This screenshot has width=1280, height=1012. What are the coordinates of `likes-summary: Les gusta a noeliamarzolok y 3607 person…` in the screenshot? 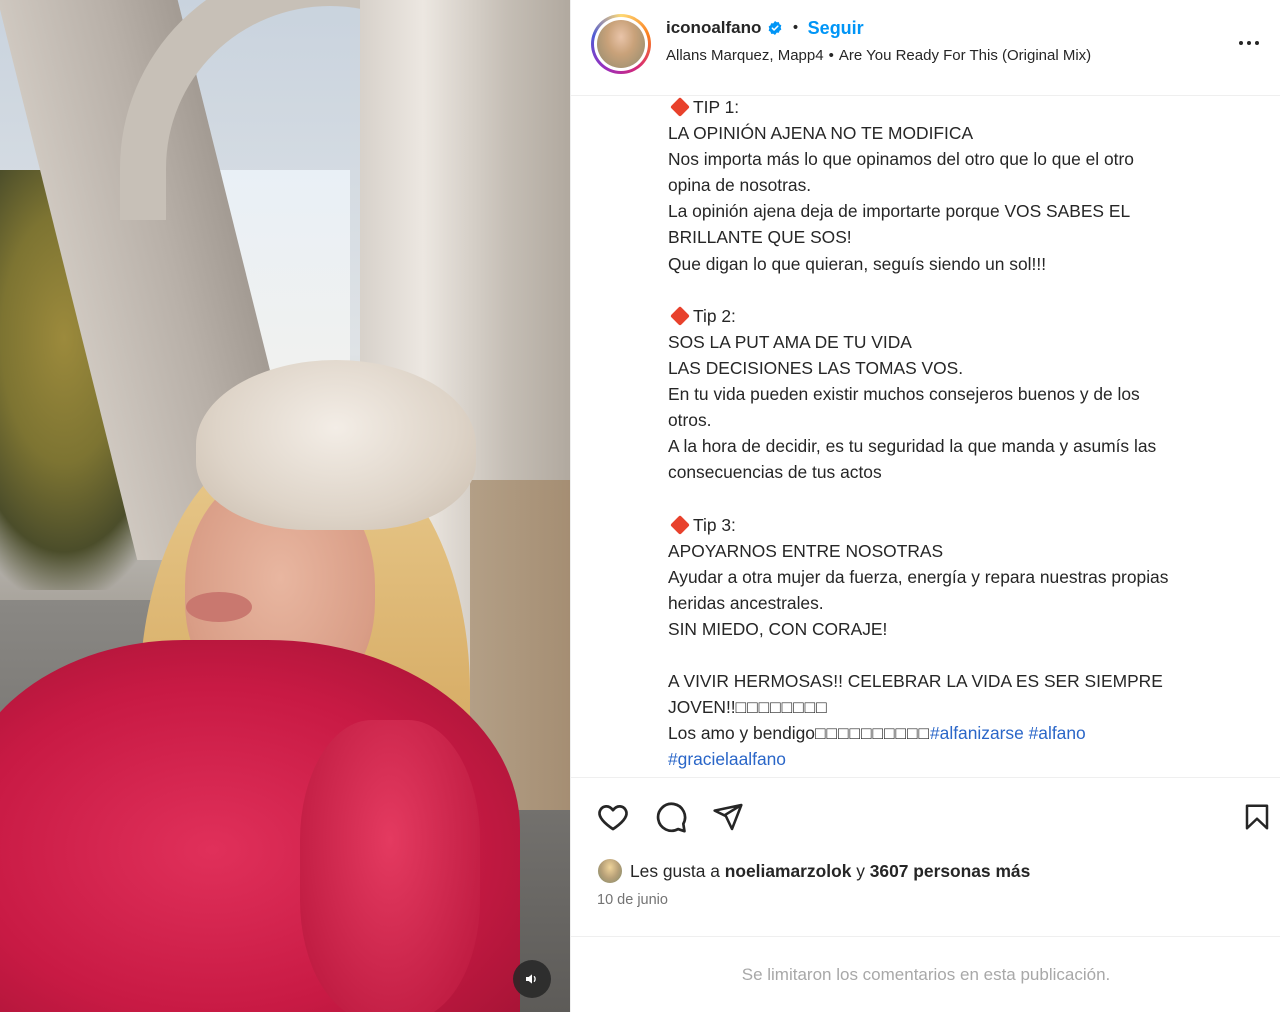 It's located at (813, 871).